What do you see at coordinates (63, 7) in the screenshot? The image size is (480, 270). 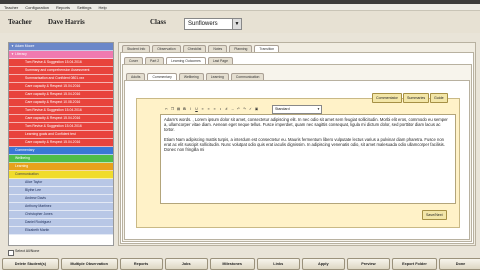 I see `menu-reports: Reports` at bounding box center [63, 7].